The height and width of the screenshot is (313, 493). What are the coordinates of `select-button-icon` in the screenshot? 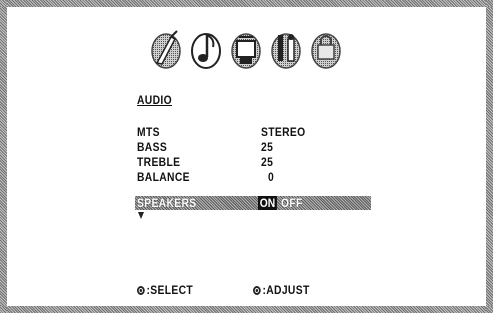 It's located at (141, 290).